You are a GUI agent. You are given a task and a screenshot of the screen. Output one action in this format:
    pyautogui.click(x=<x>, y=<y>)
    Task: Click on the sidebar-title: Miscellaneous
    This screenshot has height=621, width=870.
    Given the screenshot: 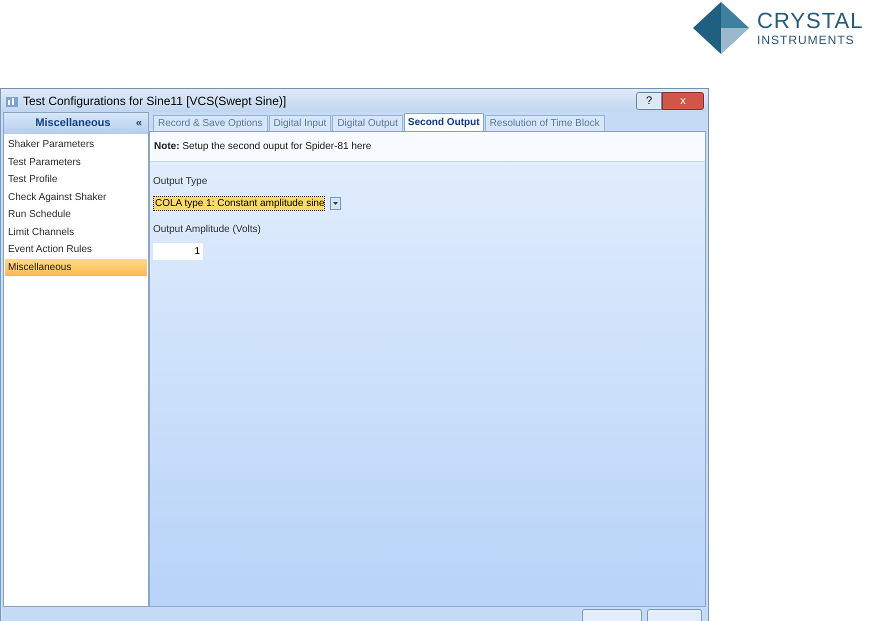 What is the action you would take?
    pyautogui.click(x=73, y=124)
    